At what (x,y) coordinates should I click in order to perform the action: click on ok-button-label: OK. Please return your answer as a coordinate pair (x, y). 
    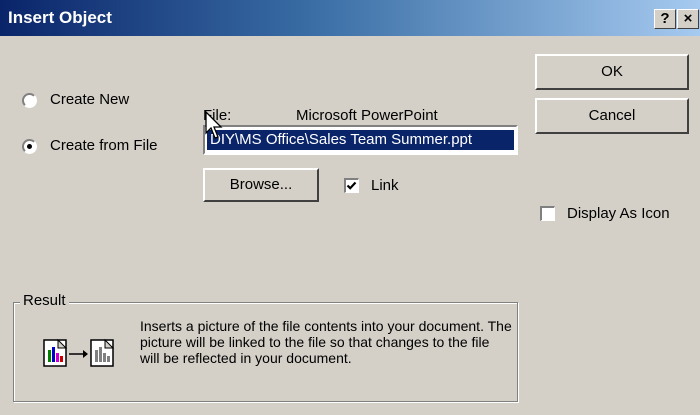
    Looking at the image, I should click on (612, 71).